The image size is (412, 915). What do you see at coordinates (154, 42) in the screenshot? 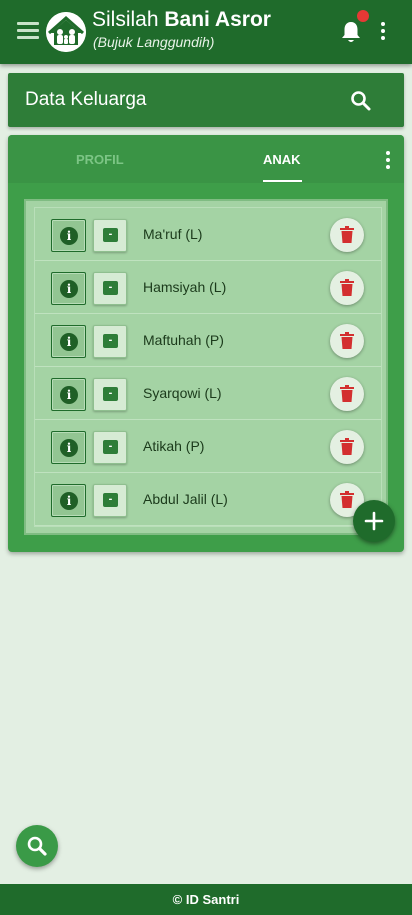
I see `app-subtitle: (Bujuk Langgundih)` at bounding box center [154, 42].